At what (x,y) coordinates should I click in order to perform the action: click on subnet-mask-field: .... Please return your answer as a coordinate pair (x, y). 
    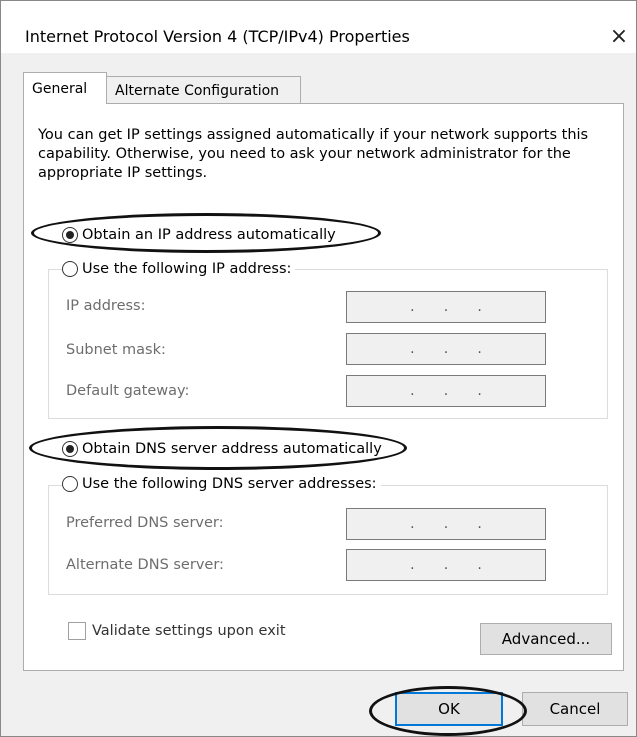
    Looking at the image, I should click on (446, 349).